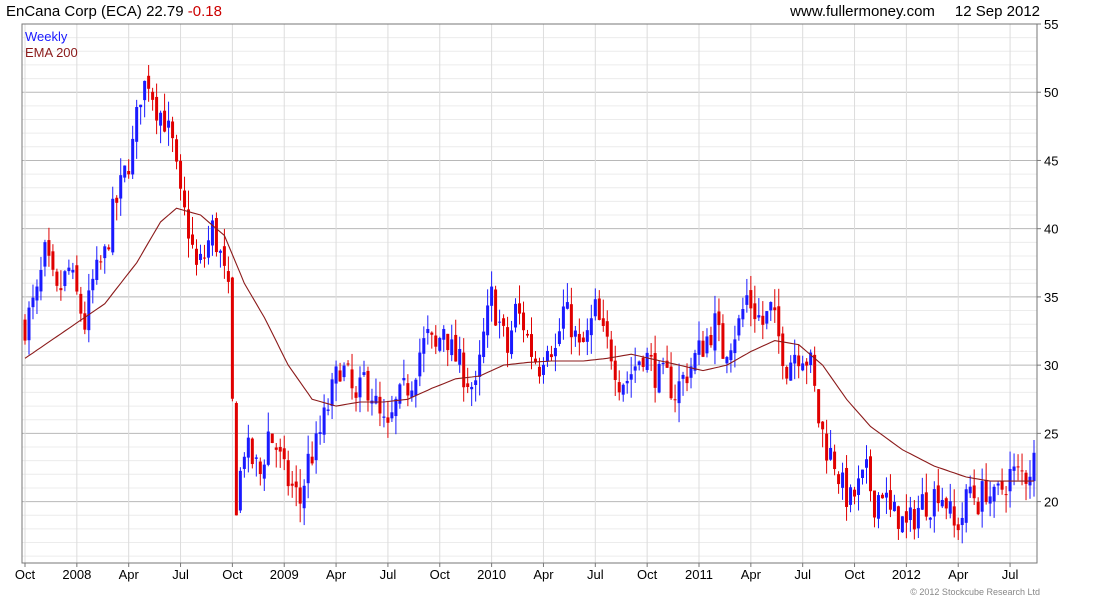 This screenshot has width=1100, height=600. I want to click on copyright-notice: © 2012 Stockcube Research Ltd, so click(975, 592).